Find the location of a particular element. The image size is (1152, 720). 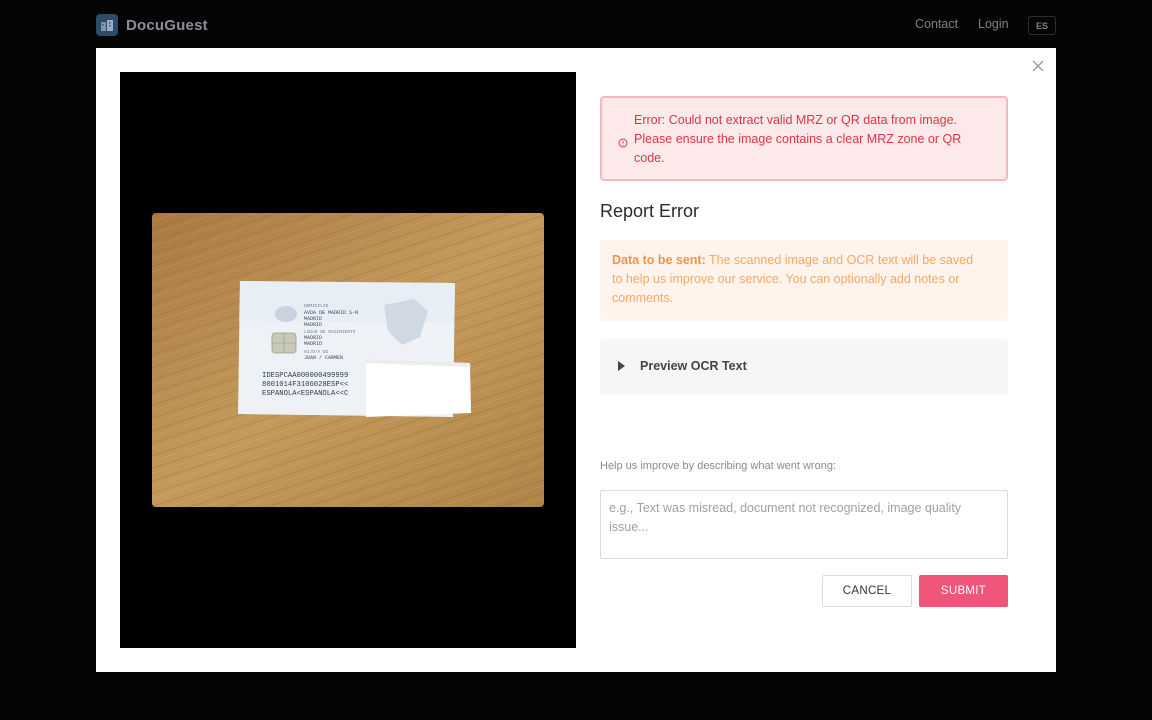

language-toggle-button: ES is located at coordinates (1042, 25).